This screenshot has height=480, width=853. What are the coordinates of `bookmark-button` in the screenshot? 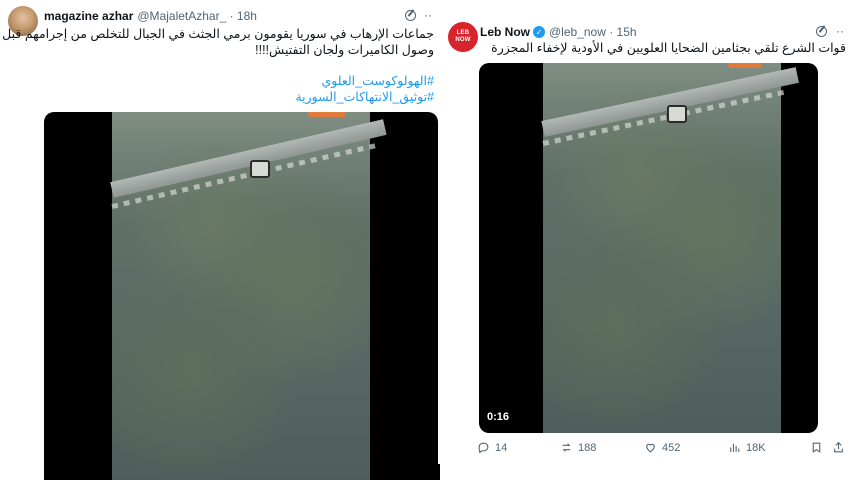 It's located at (819, 447).